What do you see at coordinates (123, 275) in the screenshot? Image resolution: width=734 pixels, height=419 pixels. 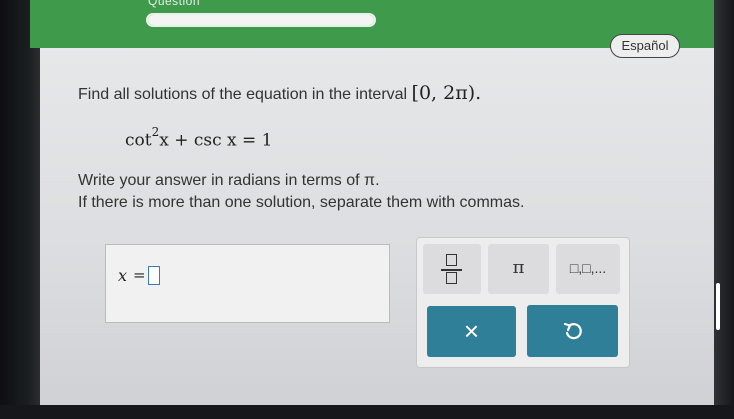 I see `answer-variable: x` at bounding box center [123, 275].